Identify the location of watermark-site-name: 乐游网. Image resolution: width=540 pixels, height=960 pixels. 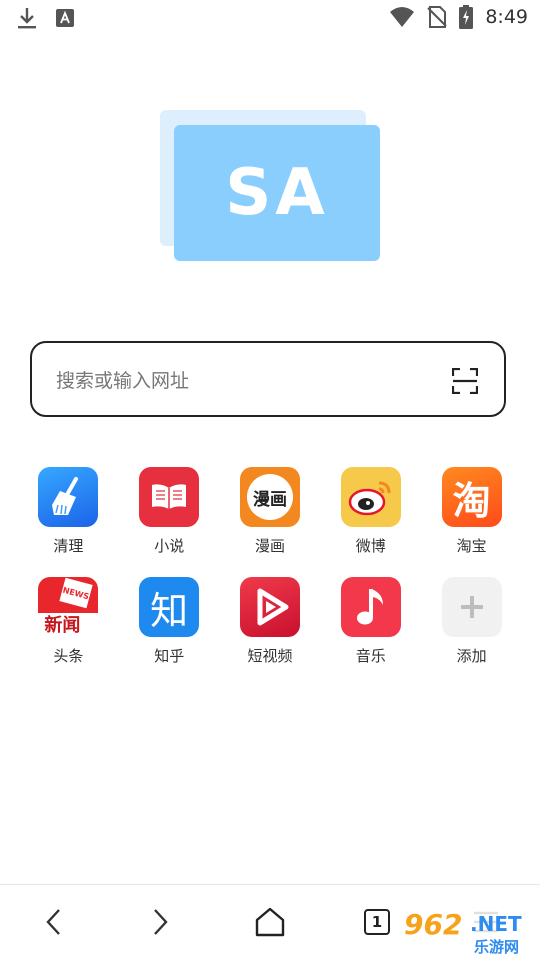
(497, 947).